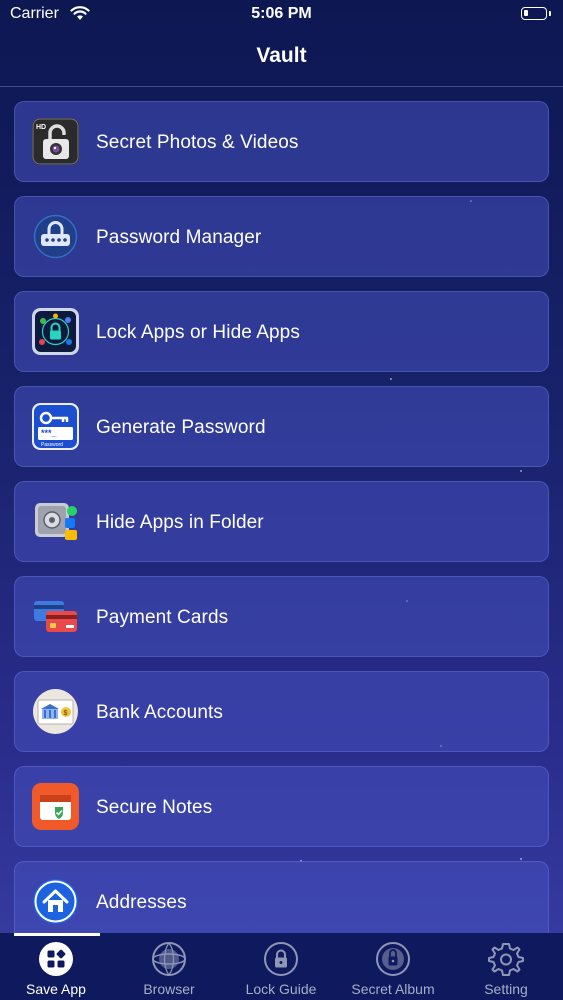 This screenshot has width=563, height=1000. What do you see at coordinates (55, 521) in the screenshot?
I see `safe-folder-icon` at bounding box center [55, 521].